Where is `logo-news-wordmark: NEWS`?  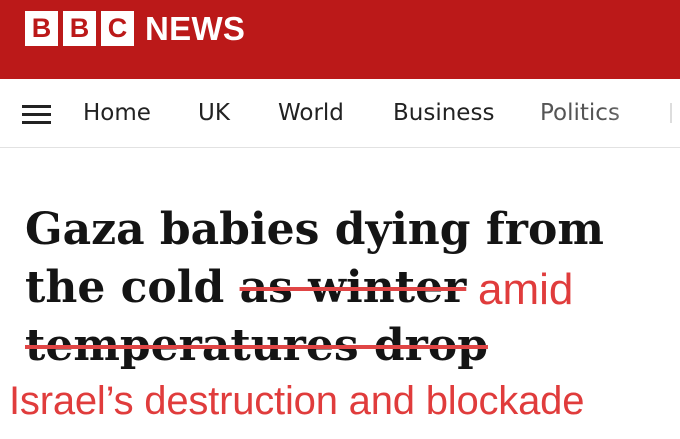
logo-news-wordmark: NEWS is located at coordinates (195, 28).